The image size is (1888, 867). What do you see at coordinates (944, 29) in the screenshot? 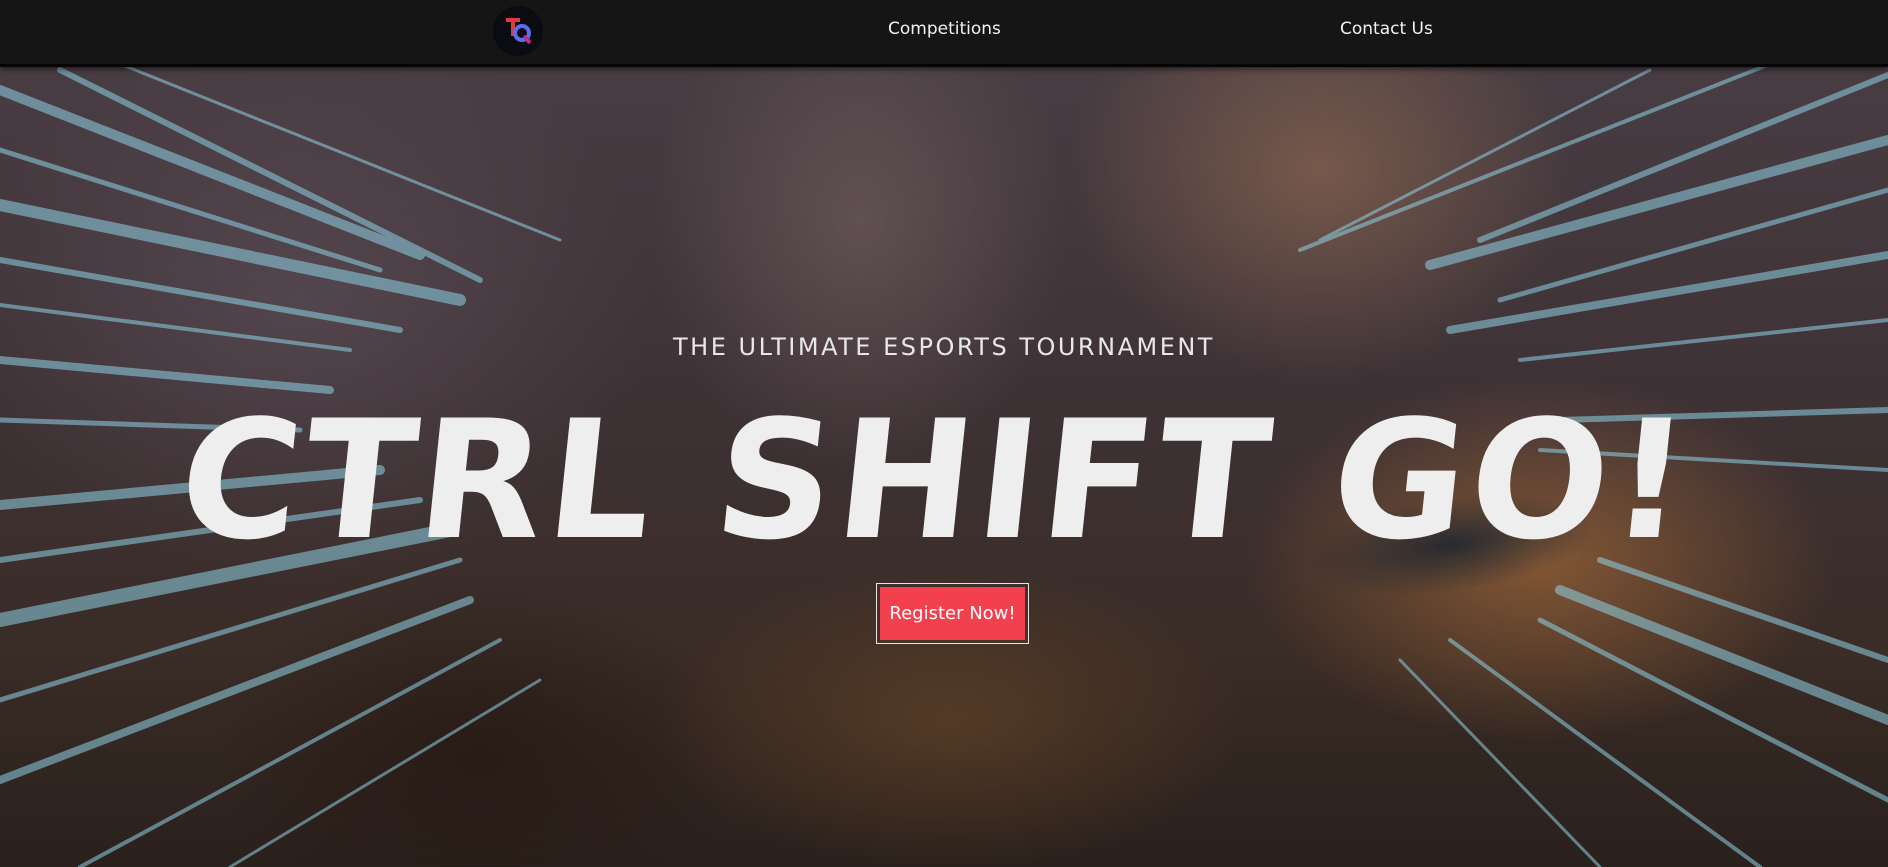
I see `nav-link-competitions: Competitions` at bounding box center [944, 29].